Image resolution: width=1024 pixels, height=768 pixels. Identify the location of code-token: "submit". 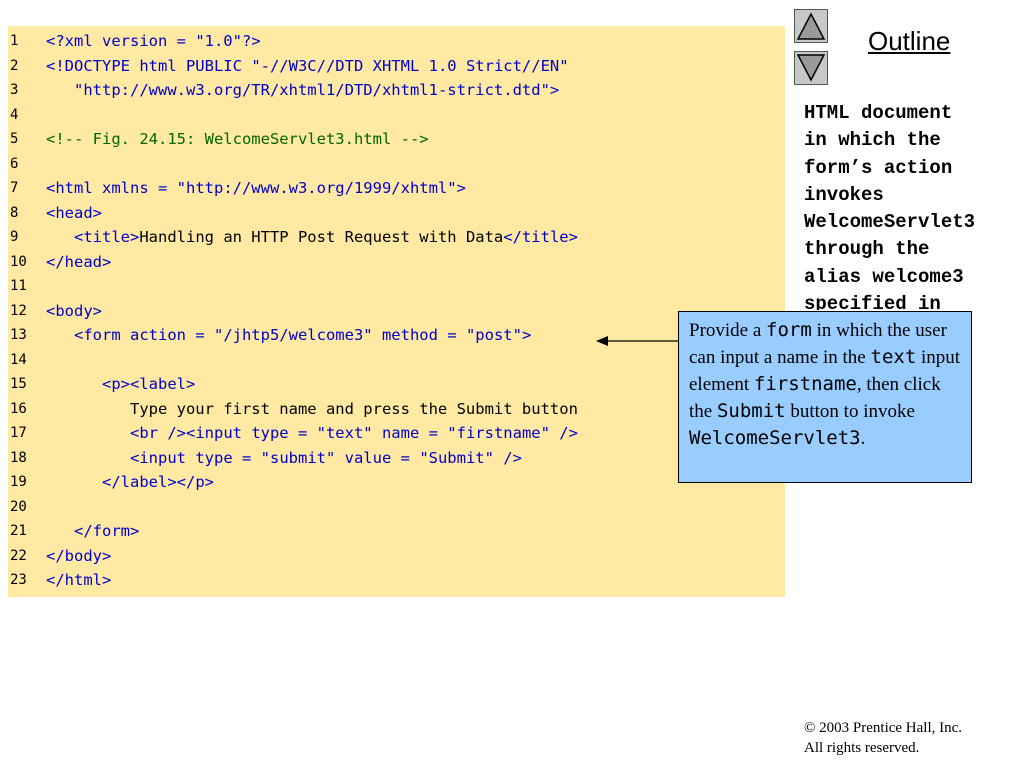
(298, 457).